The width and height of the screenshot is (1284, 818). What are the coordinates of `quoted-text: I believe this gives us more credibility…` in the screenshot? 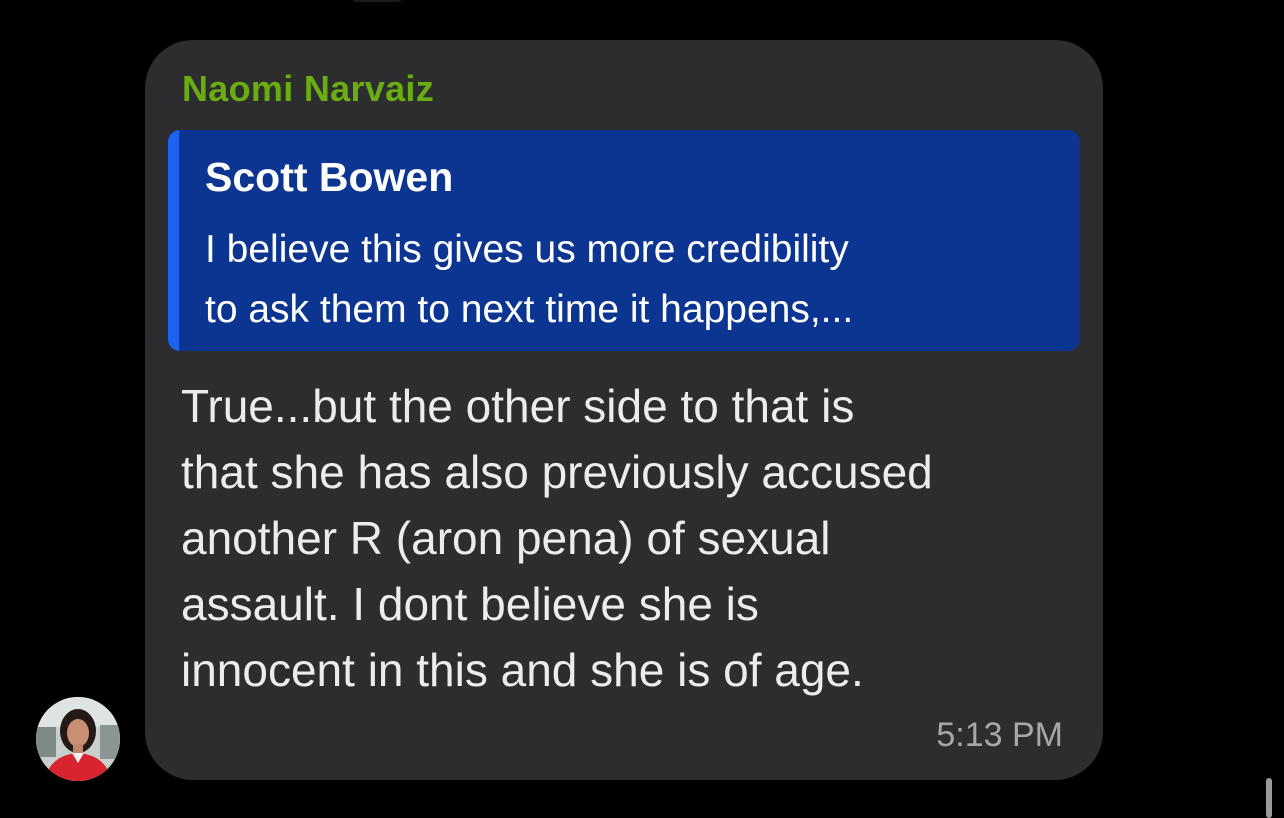 It's located at (529, 279).